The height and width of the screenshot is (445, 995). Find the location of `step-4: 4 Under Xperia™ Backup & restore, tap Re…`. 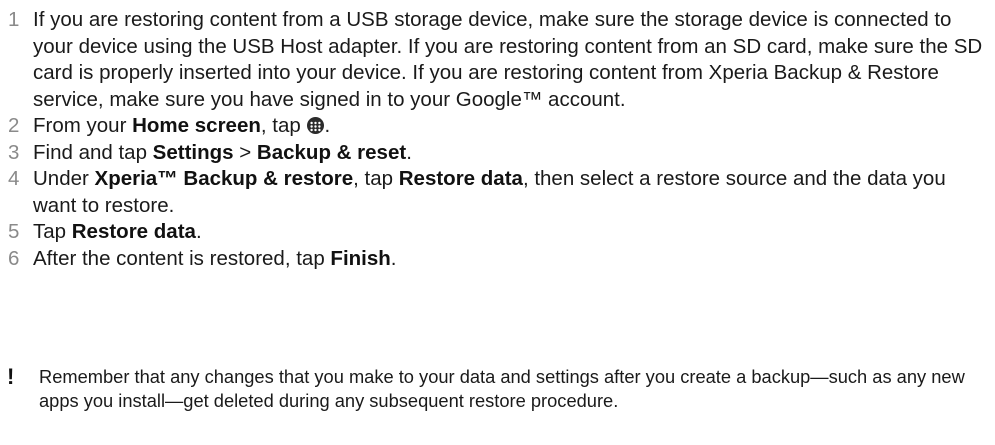

step-4: 4 Under Xperia™ Backup & restore, tap Re… is located at coordinates (496, 192).